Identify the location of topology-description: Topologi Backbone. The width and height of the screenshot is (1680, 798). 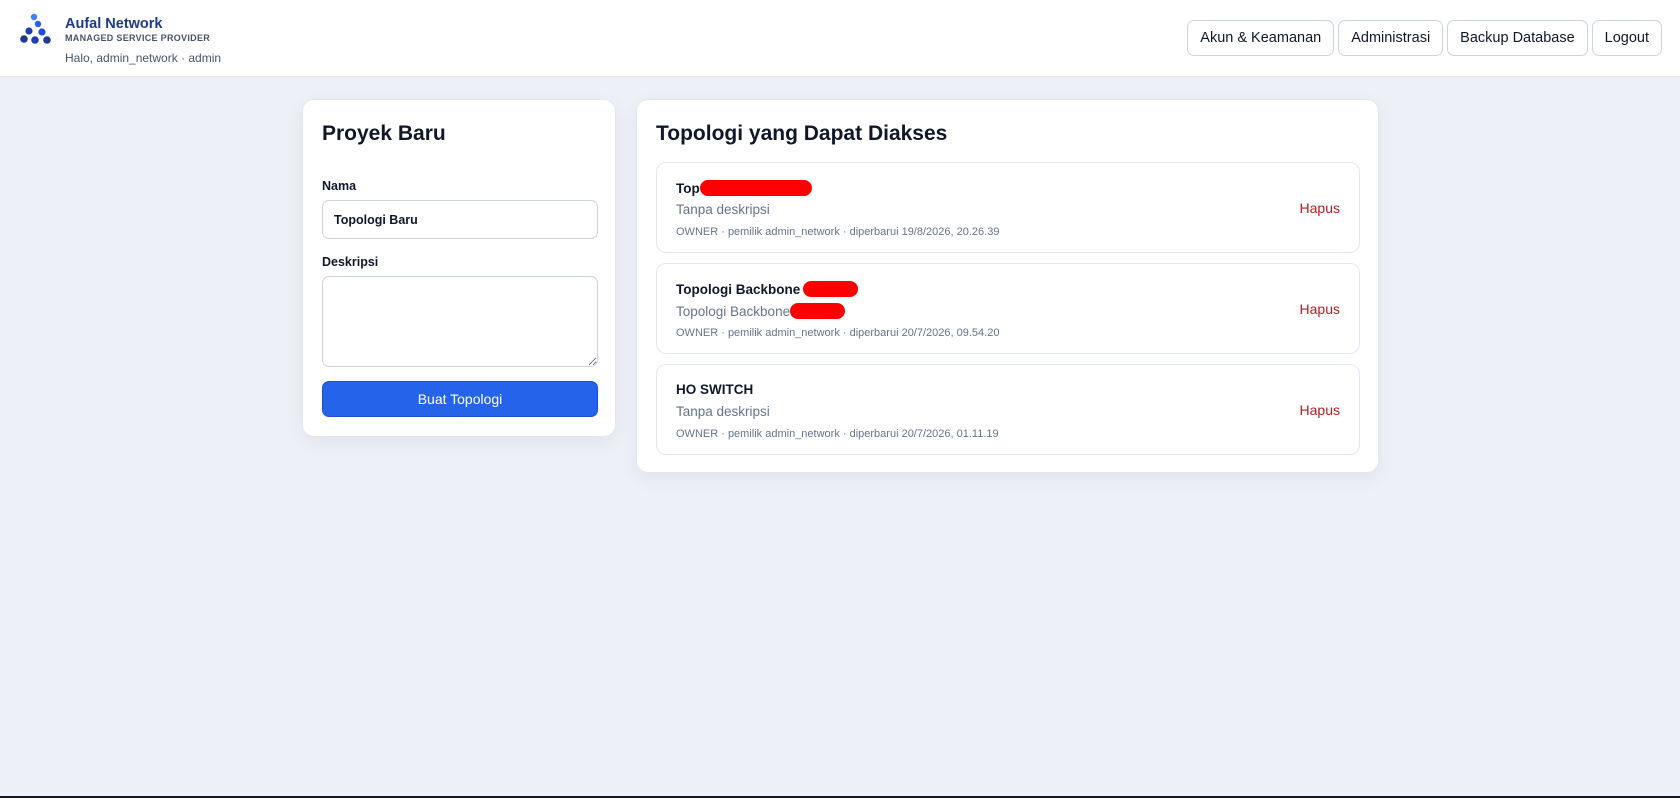
(761, 311).